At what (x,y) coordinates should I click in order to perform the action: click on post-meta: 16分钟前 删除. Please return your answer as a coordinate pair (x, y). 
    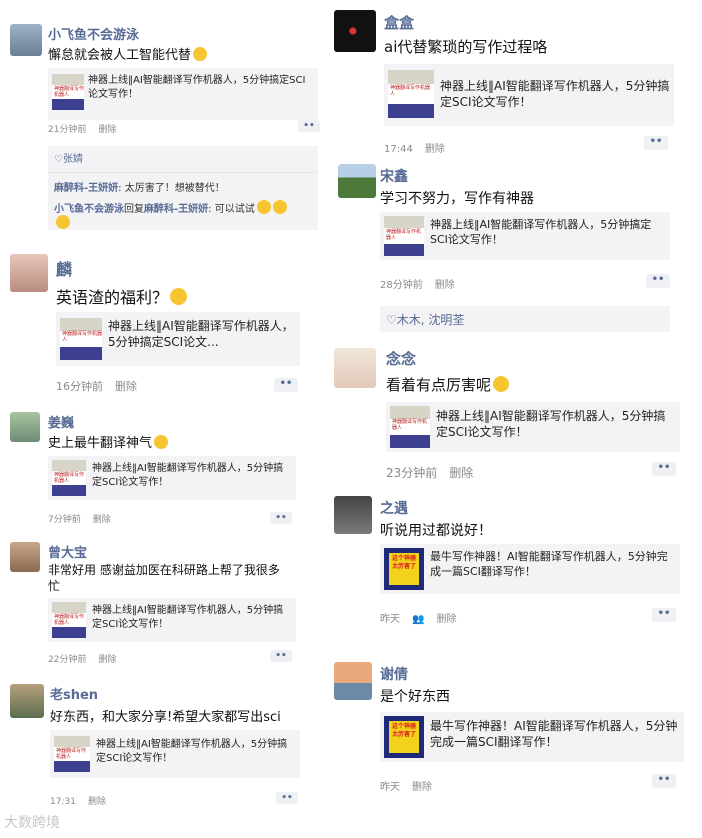
    Looking at the image, I should click on (102, 386).